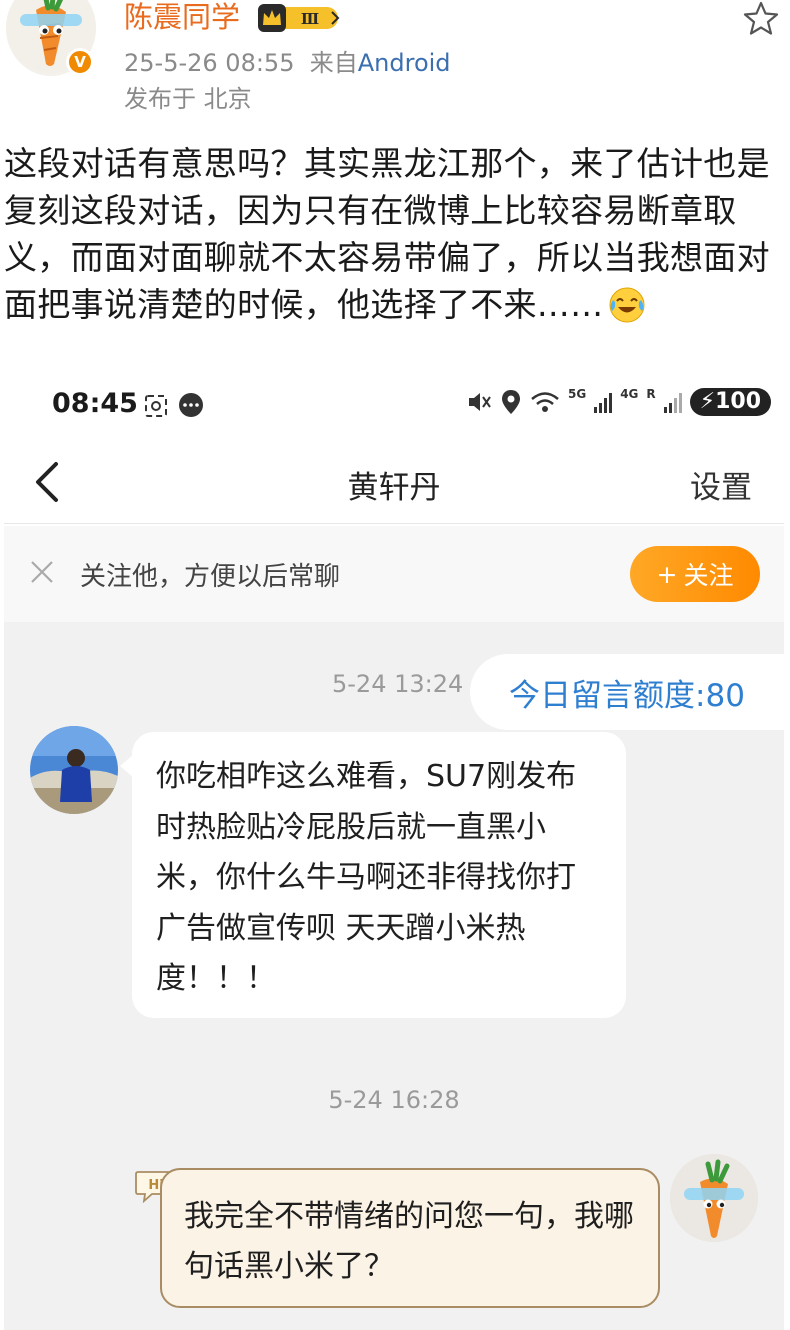  What do you see at coordinates (577, 394) in the screenshot?
I see `net-5g-label: 5G` at bounding box center [577, 394].